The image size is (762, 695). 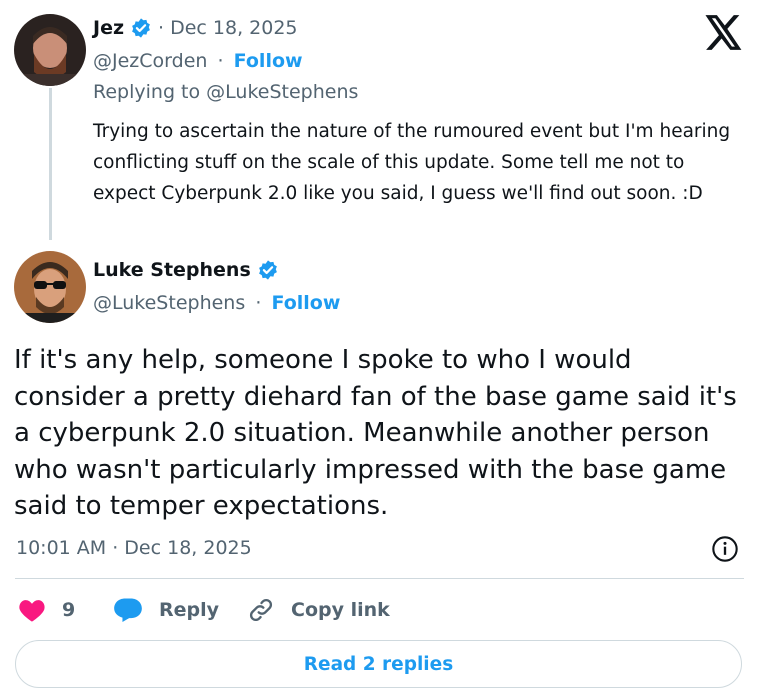 What do you see at coordinates (50, 164) in the screenshot?
I see `thread-line` at bounding box center [50, 164].